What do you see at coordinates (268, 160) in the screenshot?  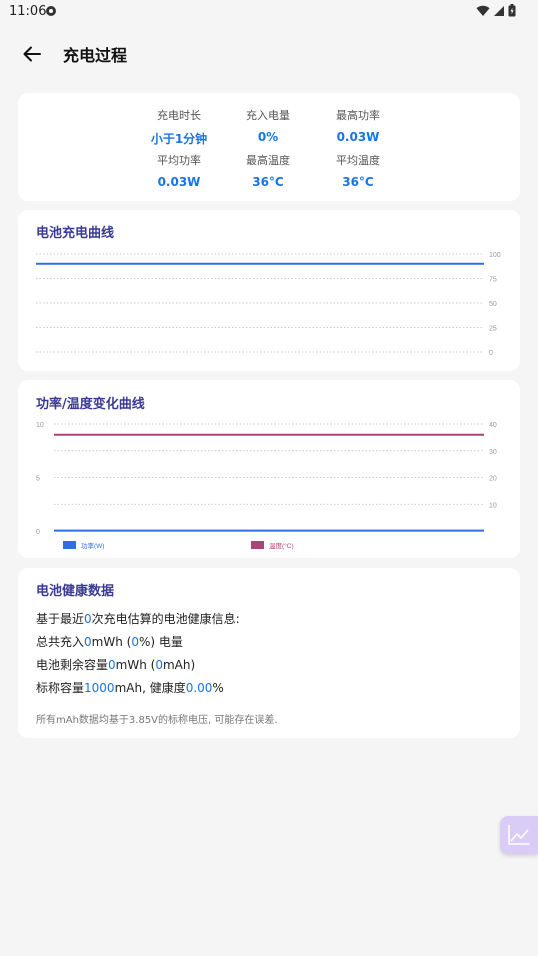 I see `stat-label: 最高温度` at bounding box center [268, 160].